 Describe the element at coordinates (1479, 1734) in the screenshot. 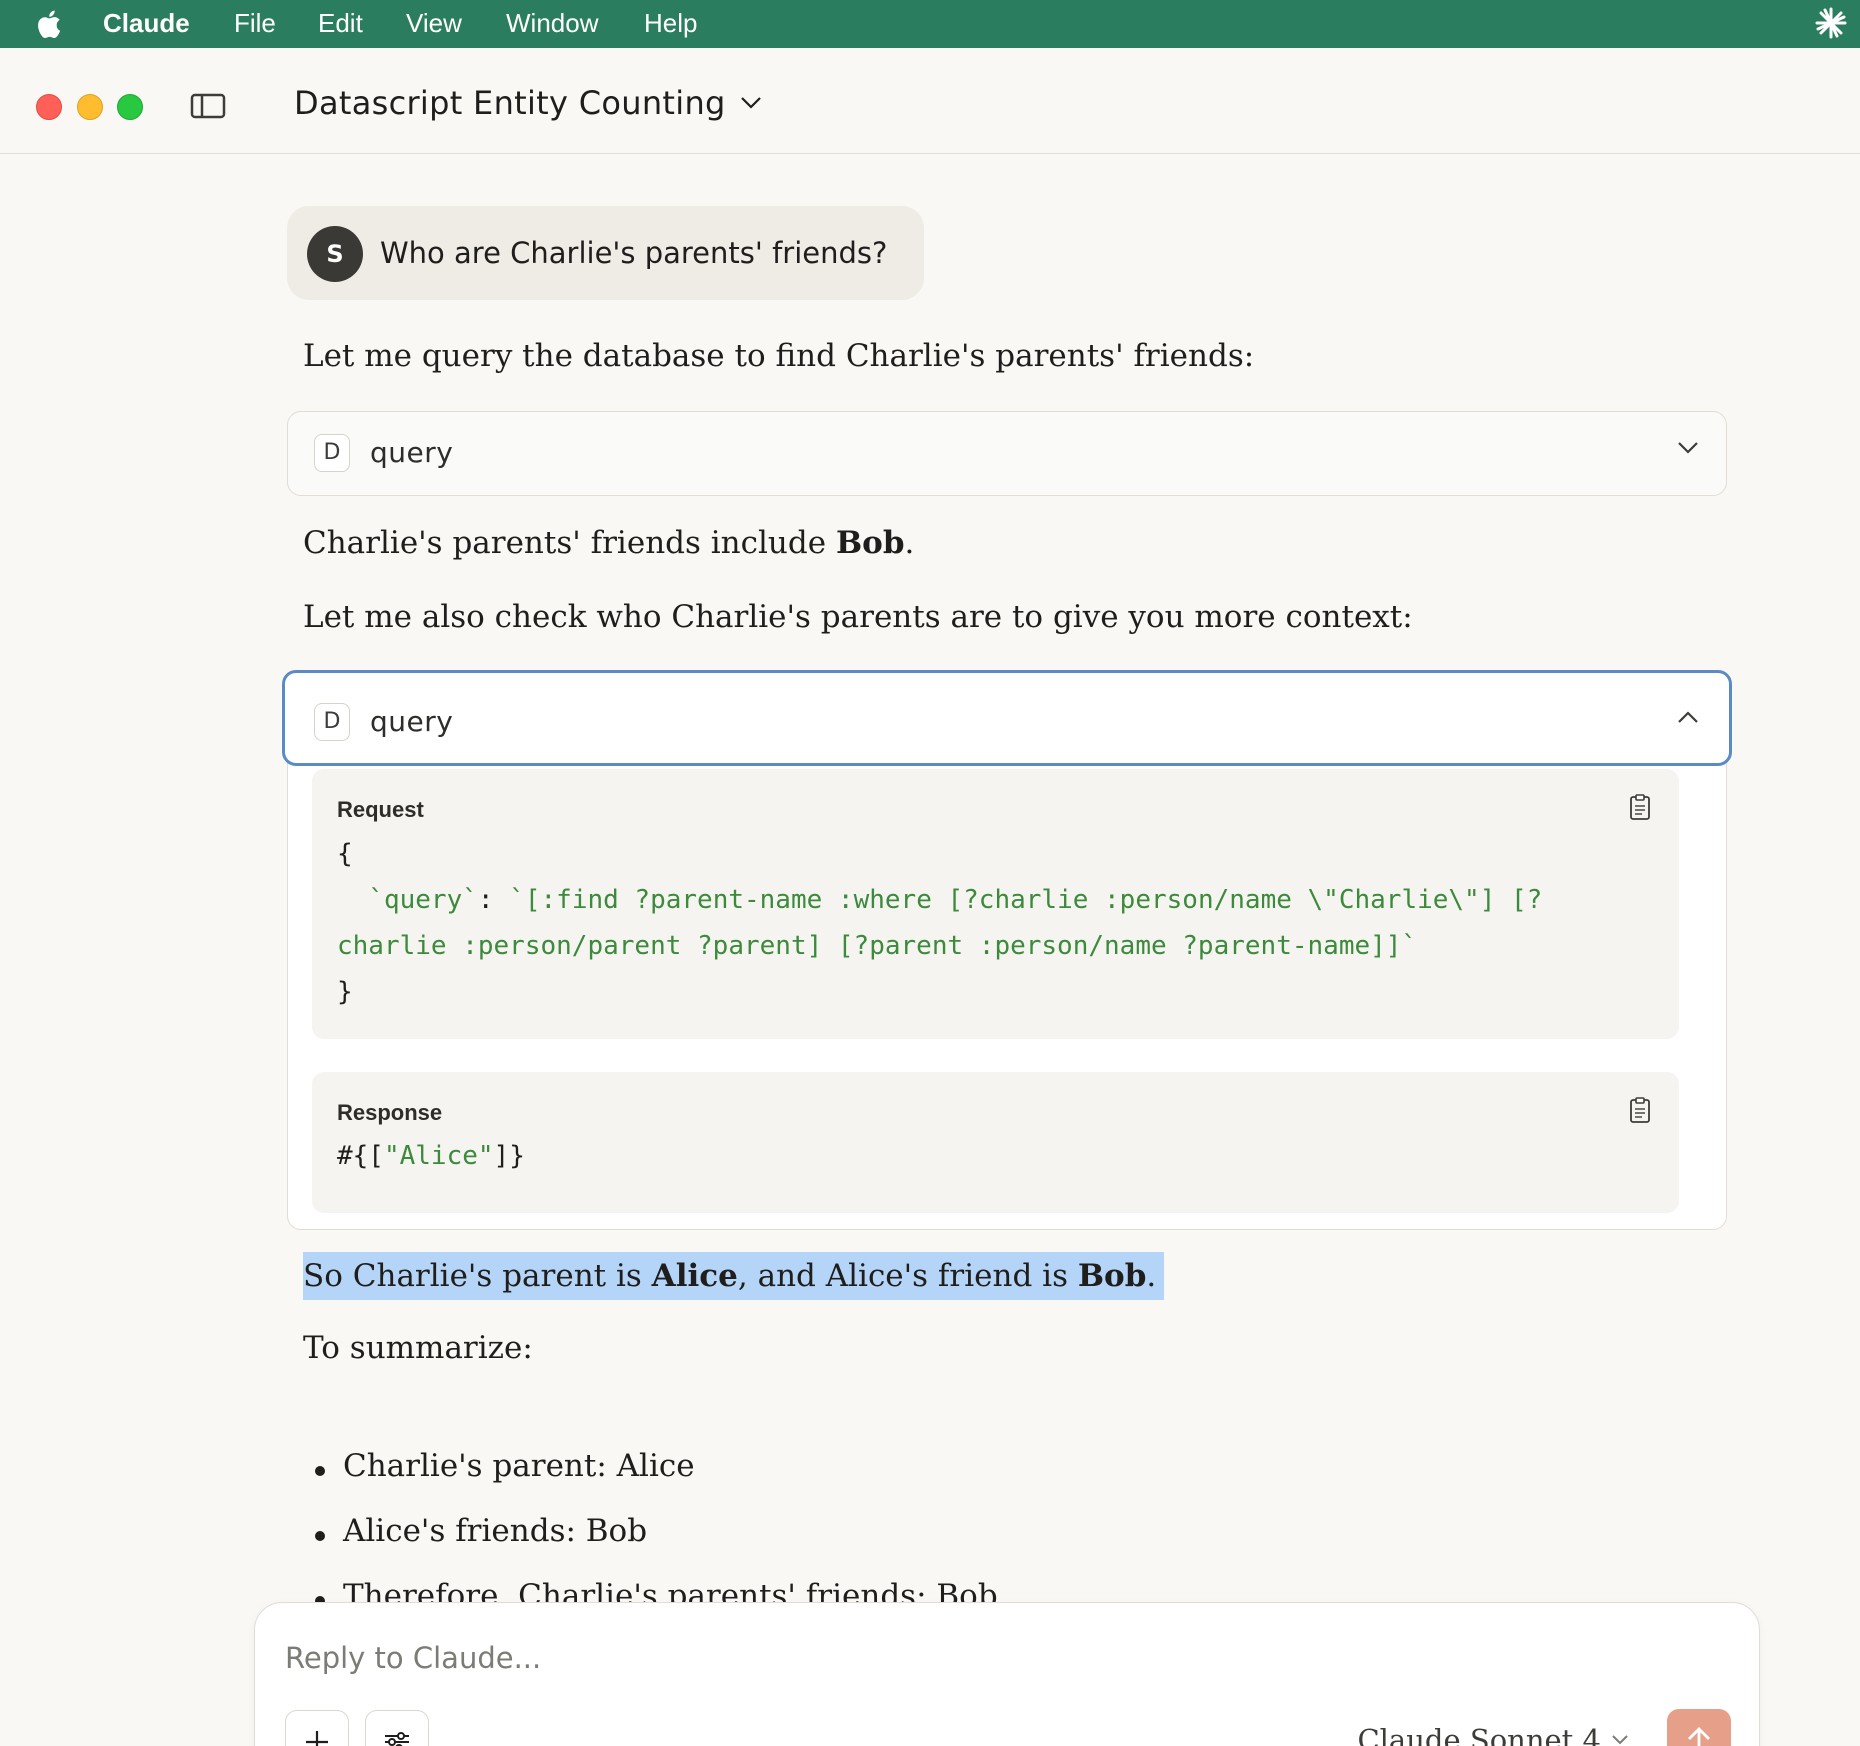

I see `model-name: Claude Sonnet 4` at that location.